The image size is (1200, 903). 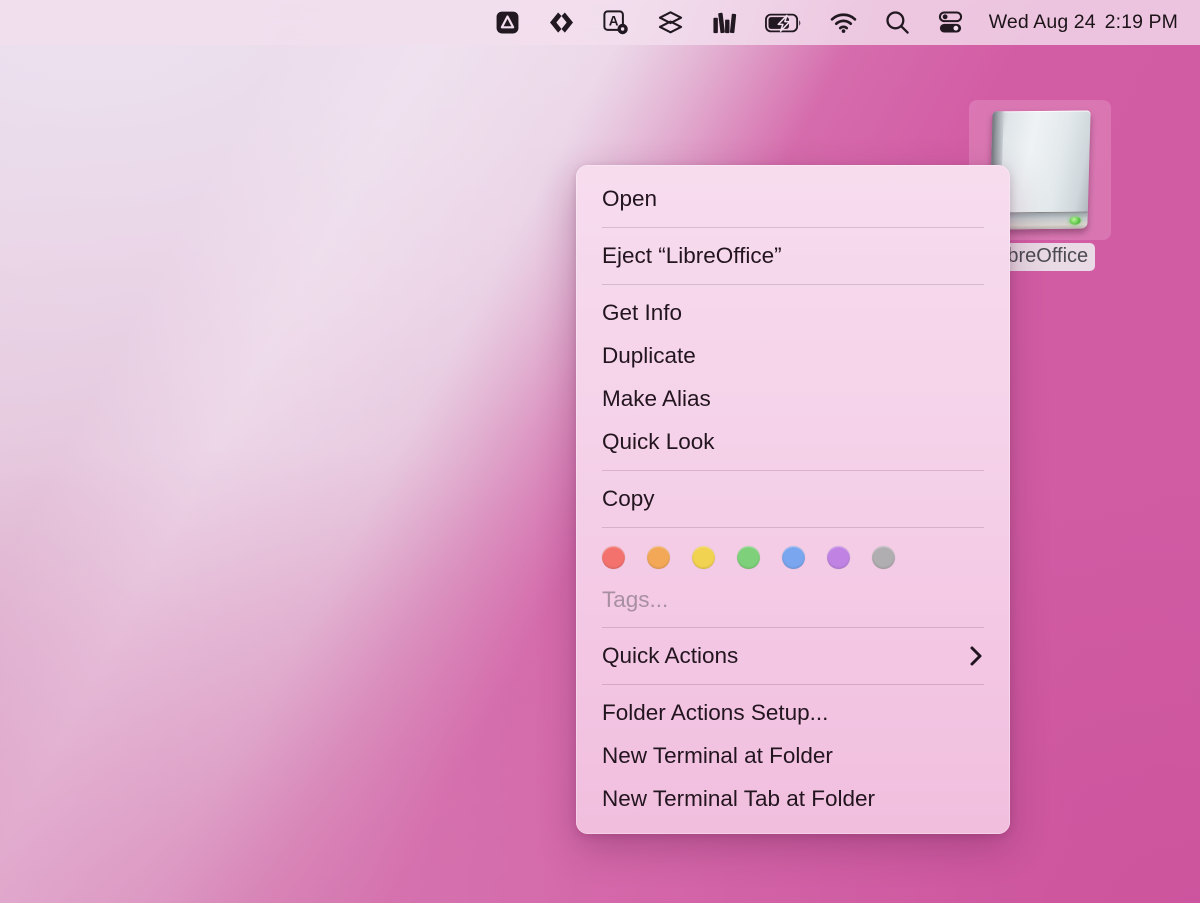 I want to click on code-chevrons-icon, so click(x=561, y=22).